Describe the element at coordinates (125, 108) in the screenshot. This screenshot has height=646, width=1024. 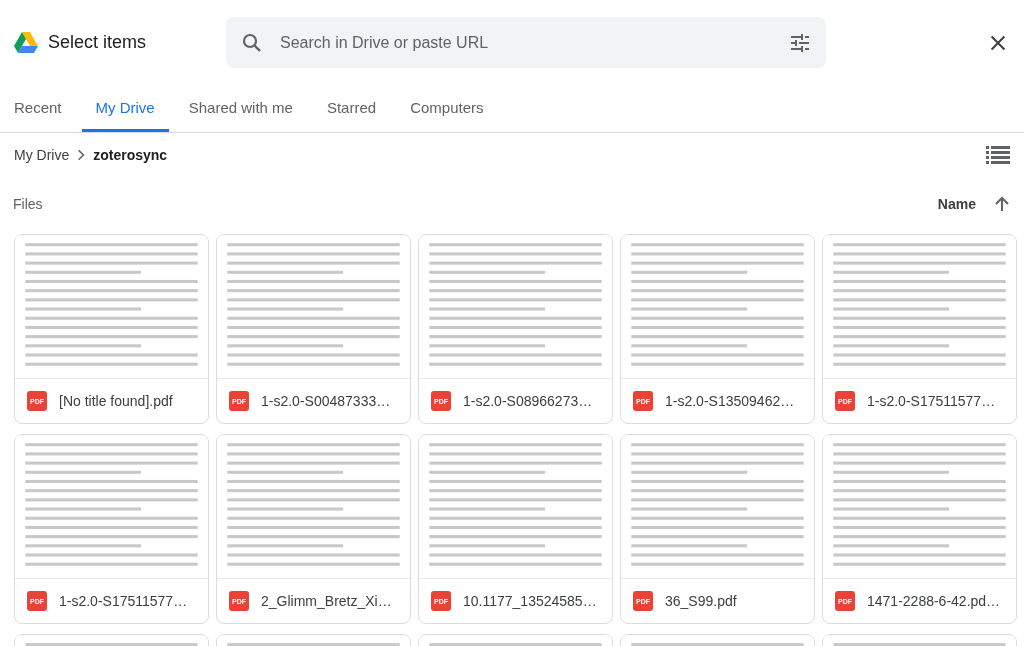
I see `tab: My Drive` at that location.